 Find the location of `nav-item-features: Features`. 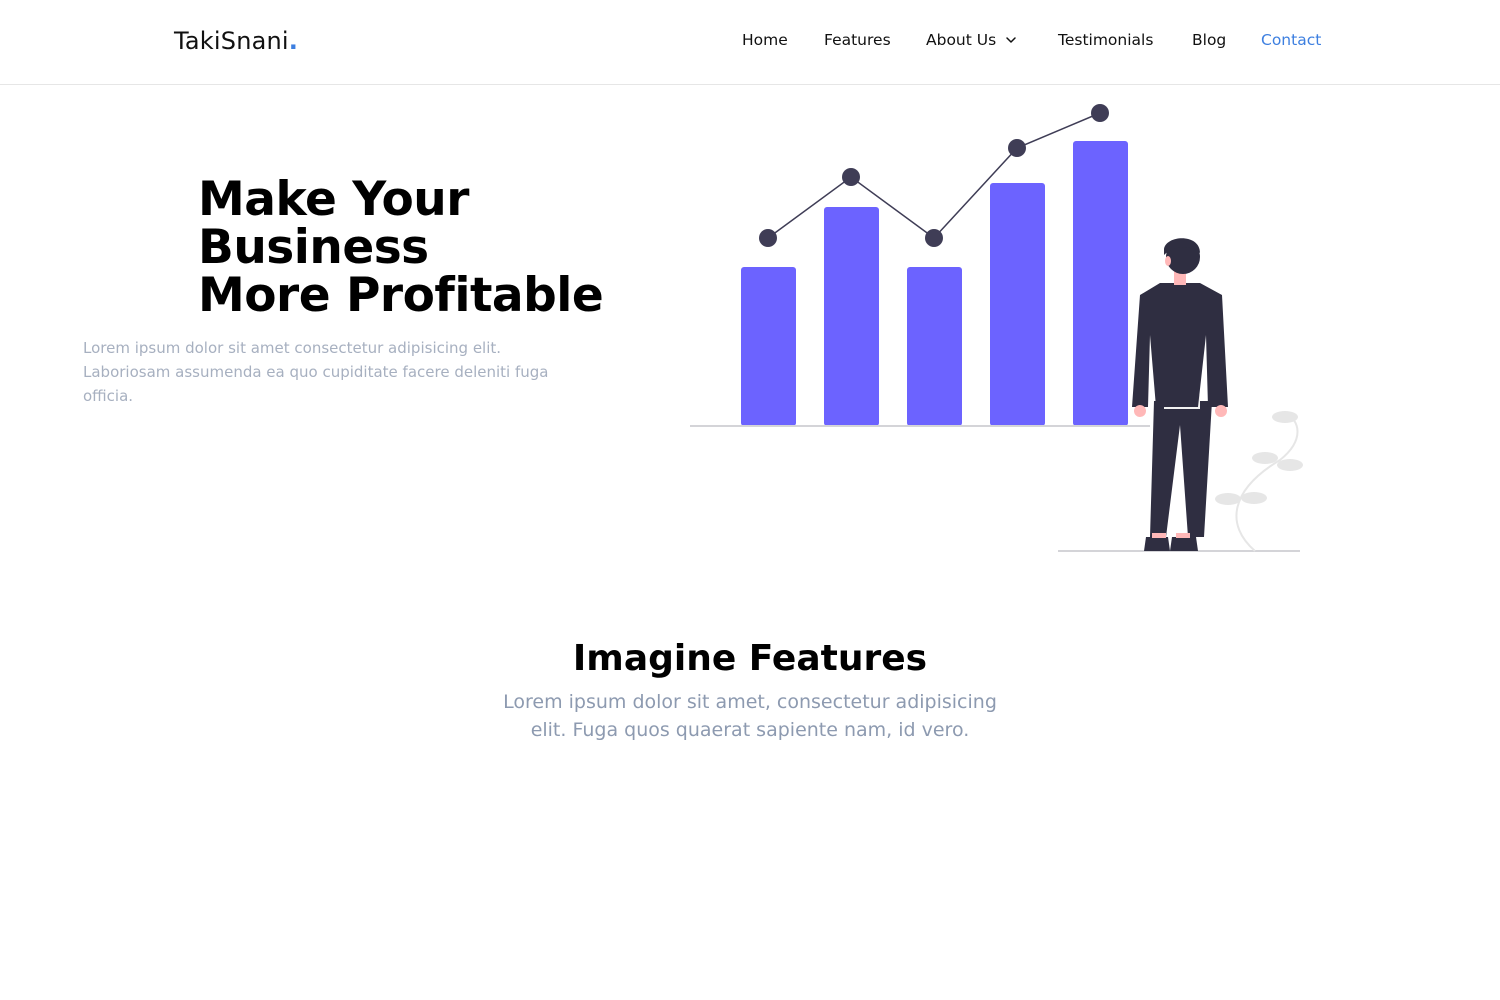

nav-item-features: Features is located at coordinates (857, 40).